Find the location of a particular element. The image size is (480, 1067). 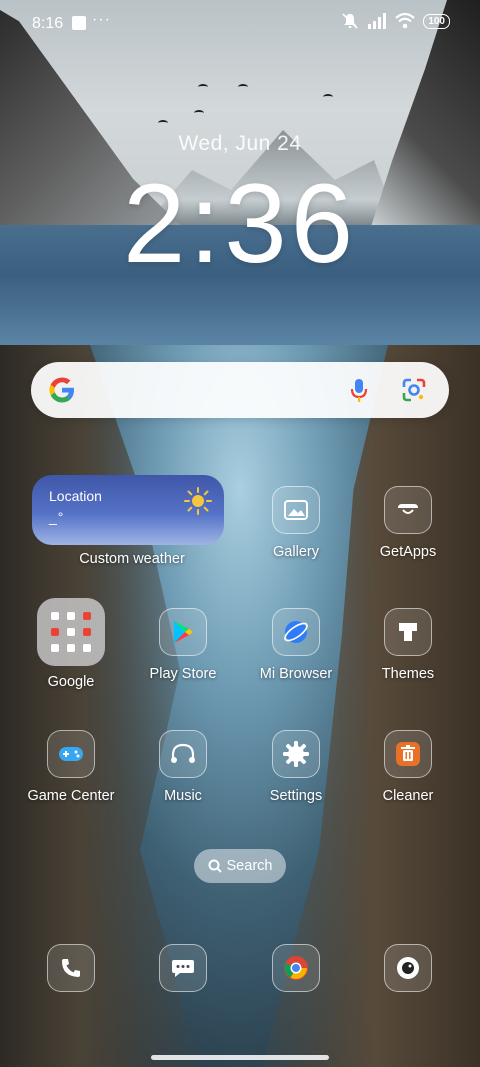

app-music: Music is located at coordinates (183, 767).